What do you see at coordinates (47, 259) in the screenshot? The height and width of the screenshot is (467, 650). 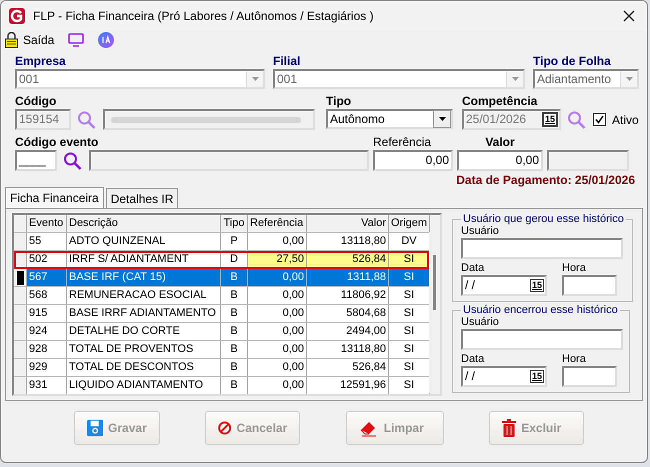 I see `table-cell: 502` at bounding box center [47, 259].